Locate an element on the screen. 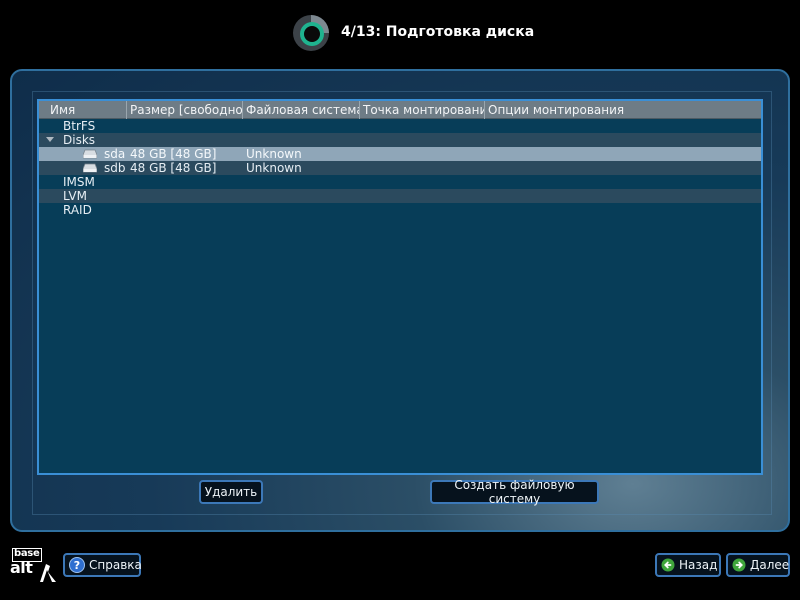  column-header-size: Размер [свободно] is located at coordinates (185, 110).